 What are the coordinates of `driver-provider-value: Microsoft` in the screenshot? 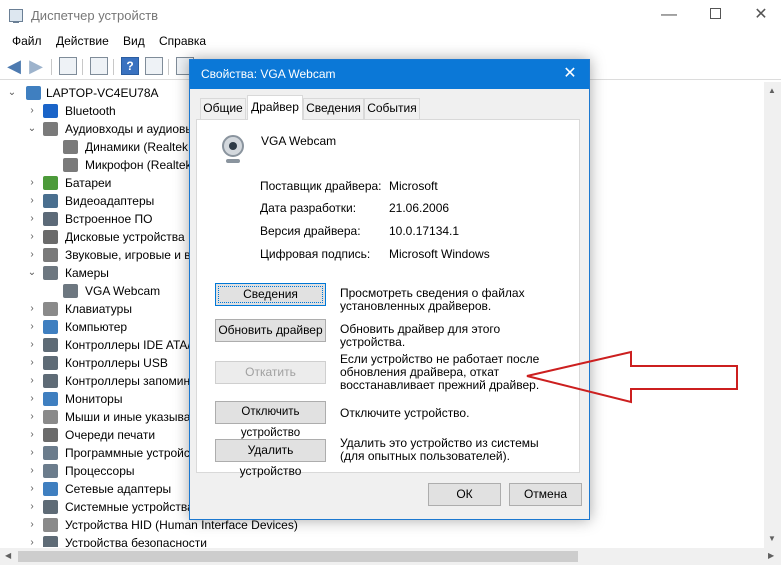 It's located at (413, 186).